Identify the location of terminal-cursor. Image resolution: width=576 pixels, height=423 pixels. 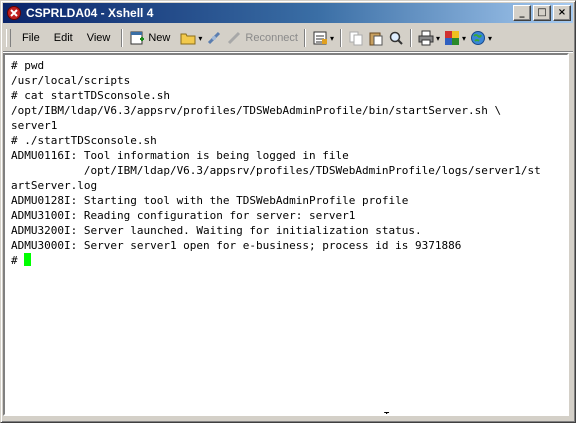
(28, 259).